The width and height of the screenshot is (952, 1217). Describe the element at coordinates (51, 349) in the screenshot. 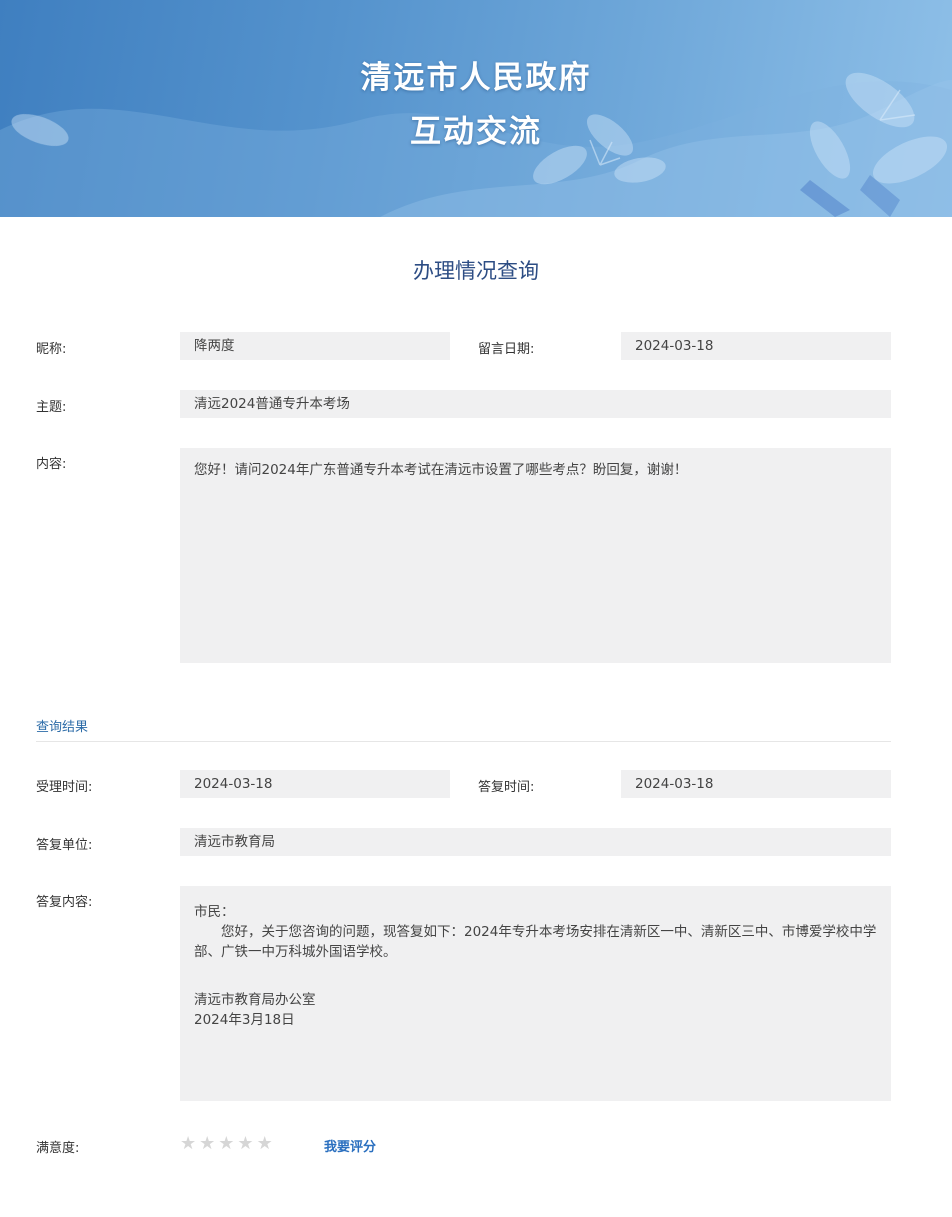

I see `nickname-label: 昵称:` at that location.